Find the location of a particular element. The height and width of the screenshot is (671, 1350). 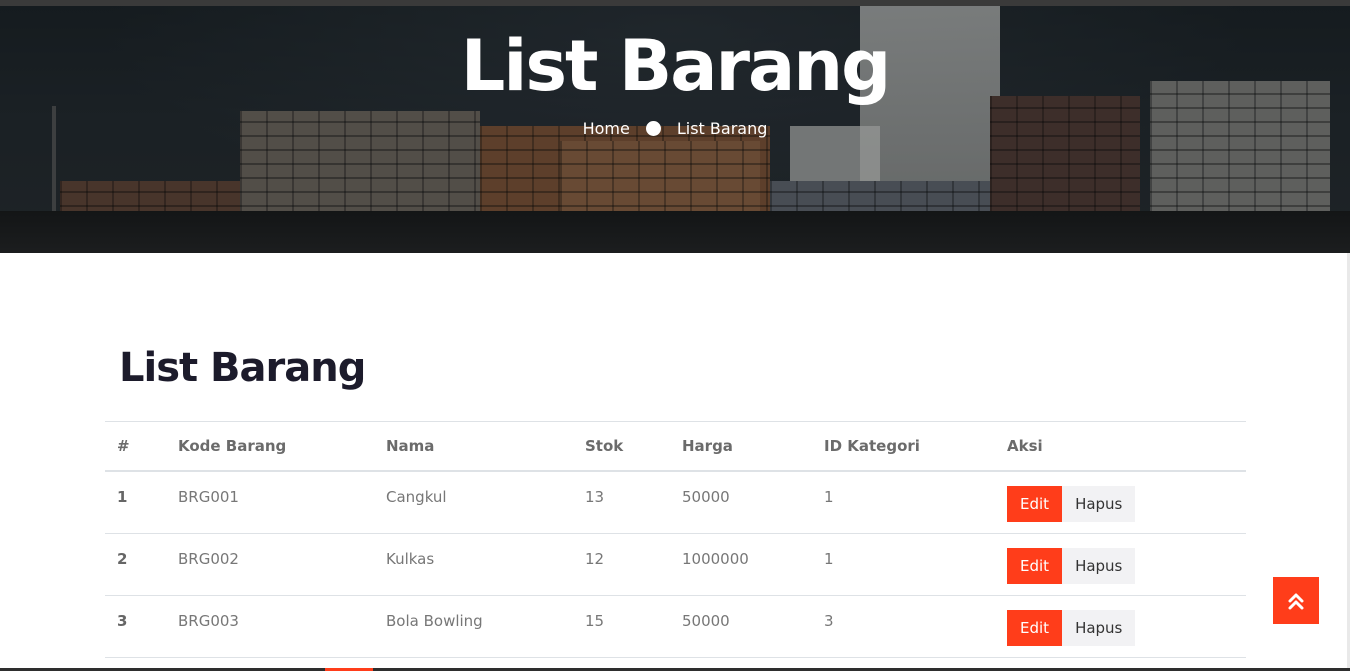

column-header-number: # is located at coordinates (135, 446).